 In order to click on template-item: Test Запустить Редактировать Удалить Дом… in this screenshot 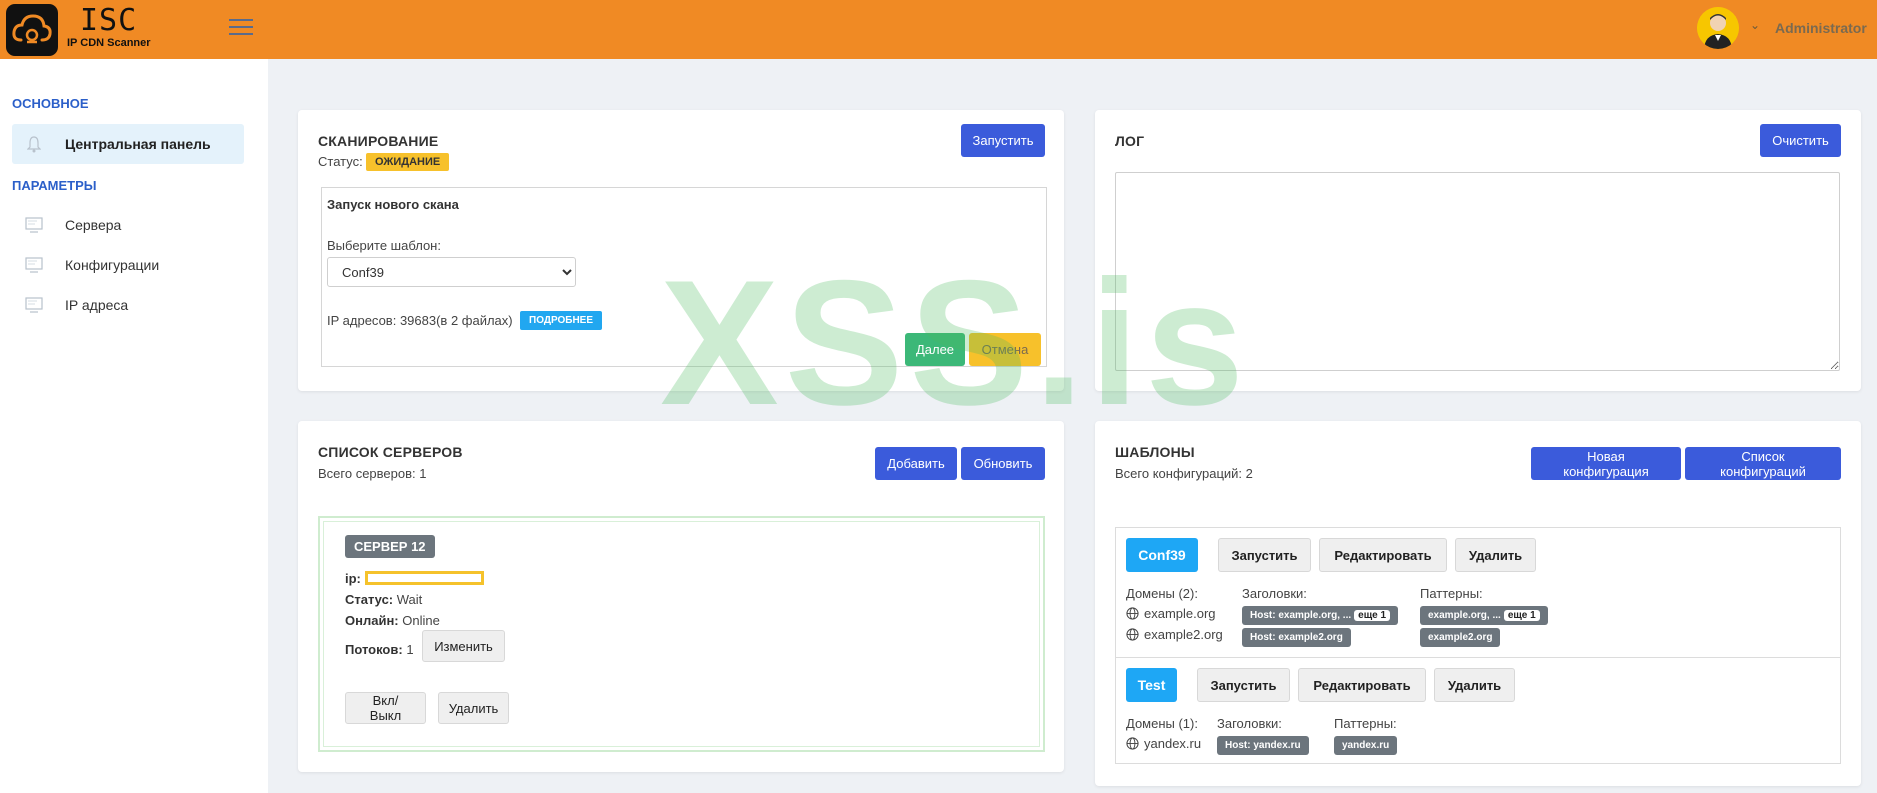, I will do `click(1478, 710)`.